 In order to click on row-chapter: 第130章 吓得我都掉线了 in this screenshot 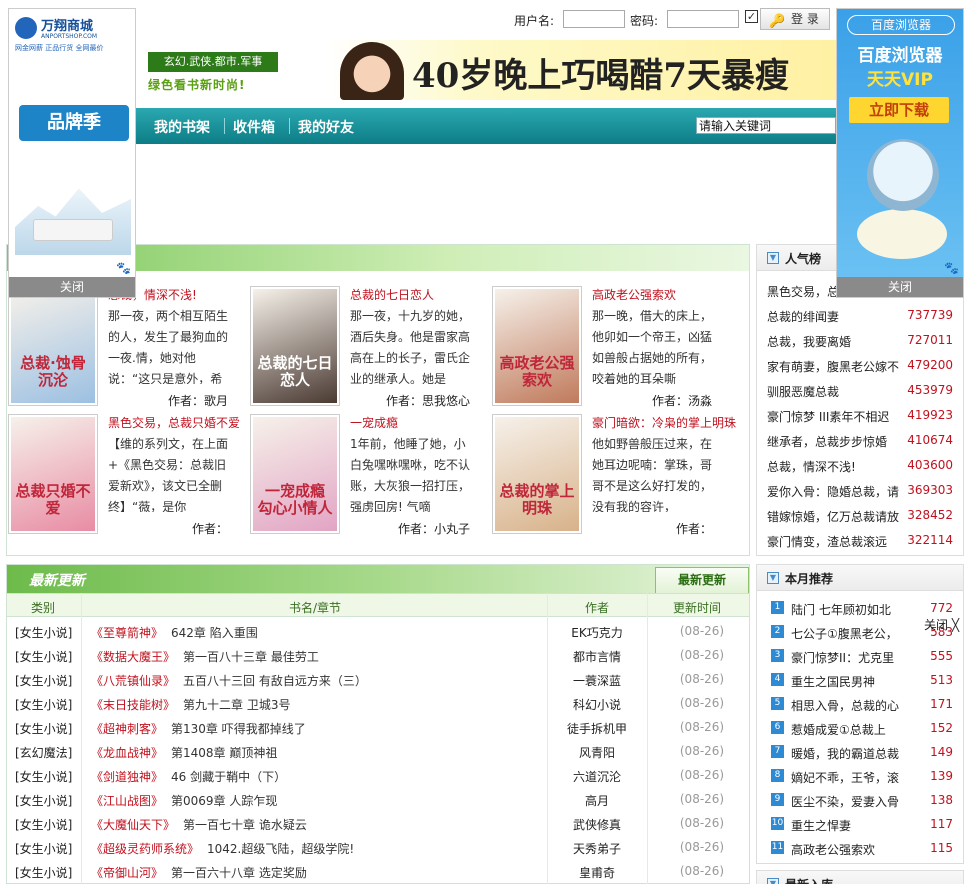, I will do `click(238, 728)`.